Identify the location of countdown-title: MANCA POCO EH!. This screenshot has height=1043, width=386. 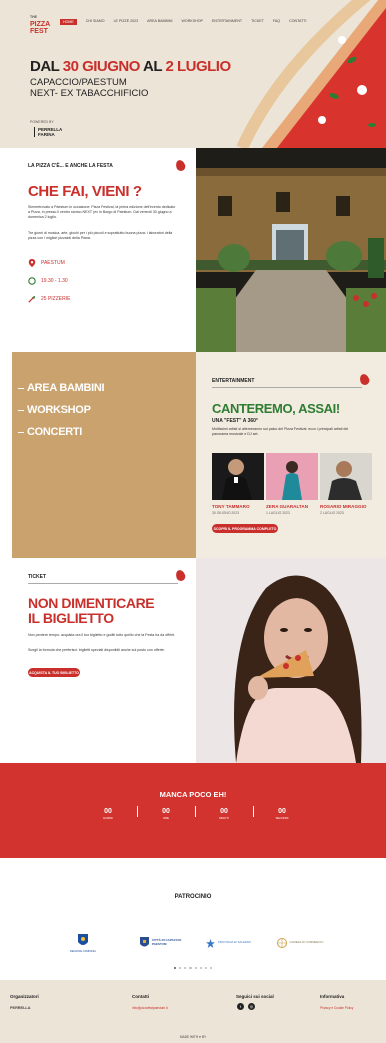
(193, 794).